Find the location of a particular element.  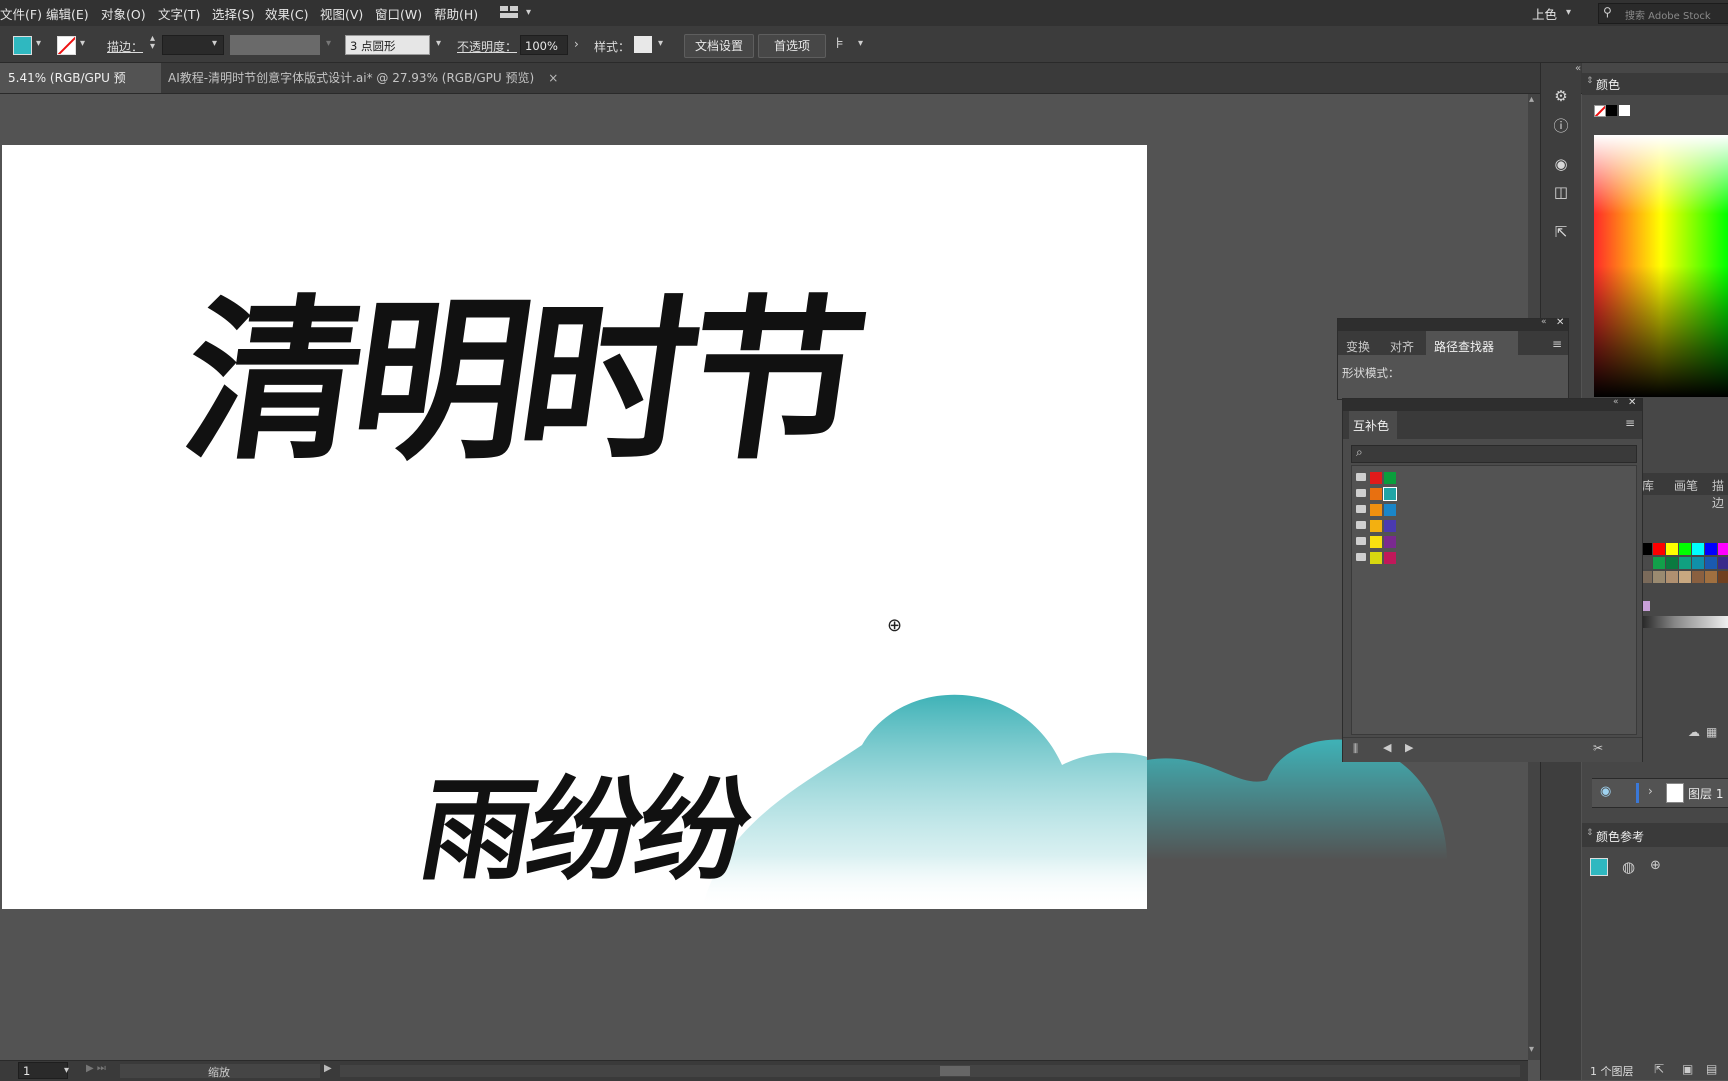

menu-window: 窗口(W) is located at coordinates (398, 13).